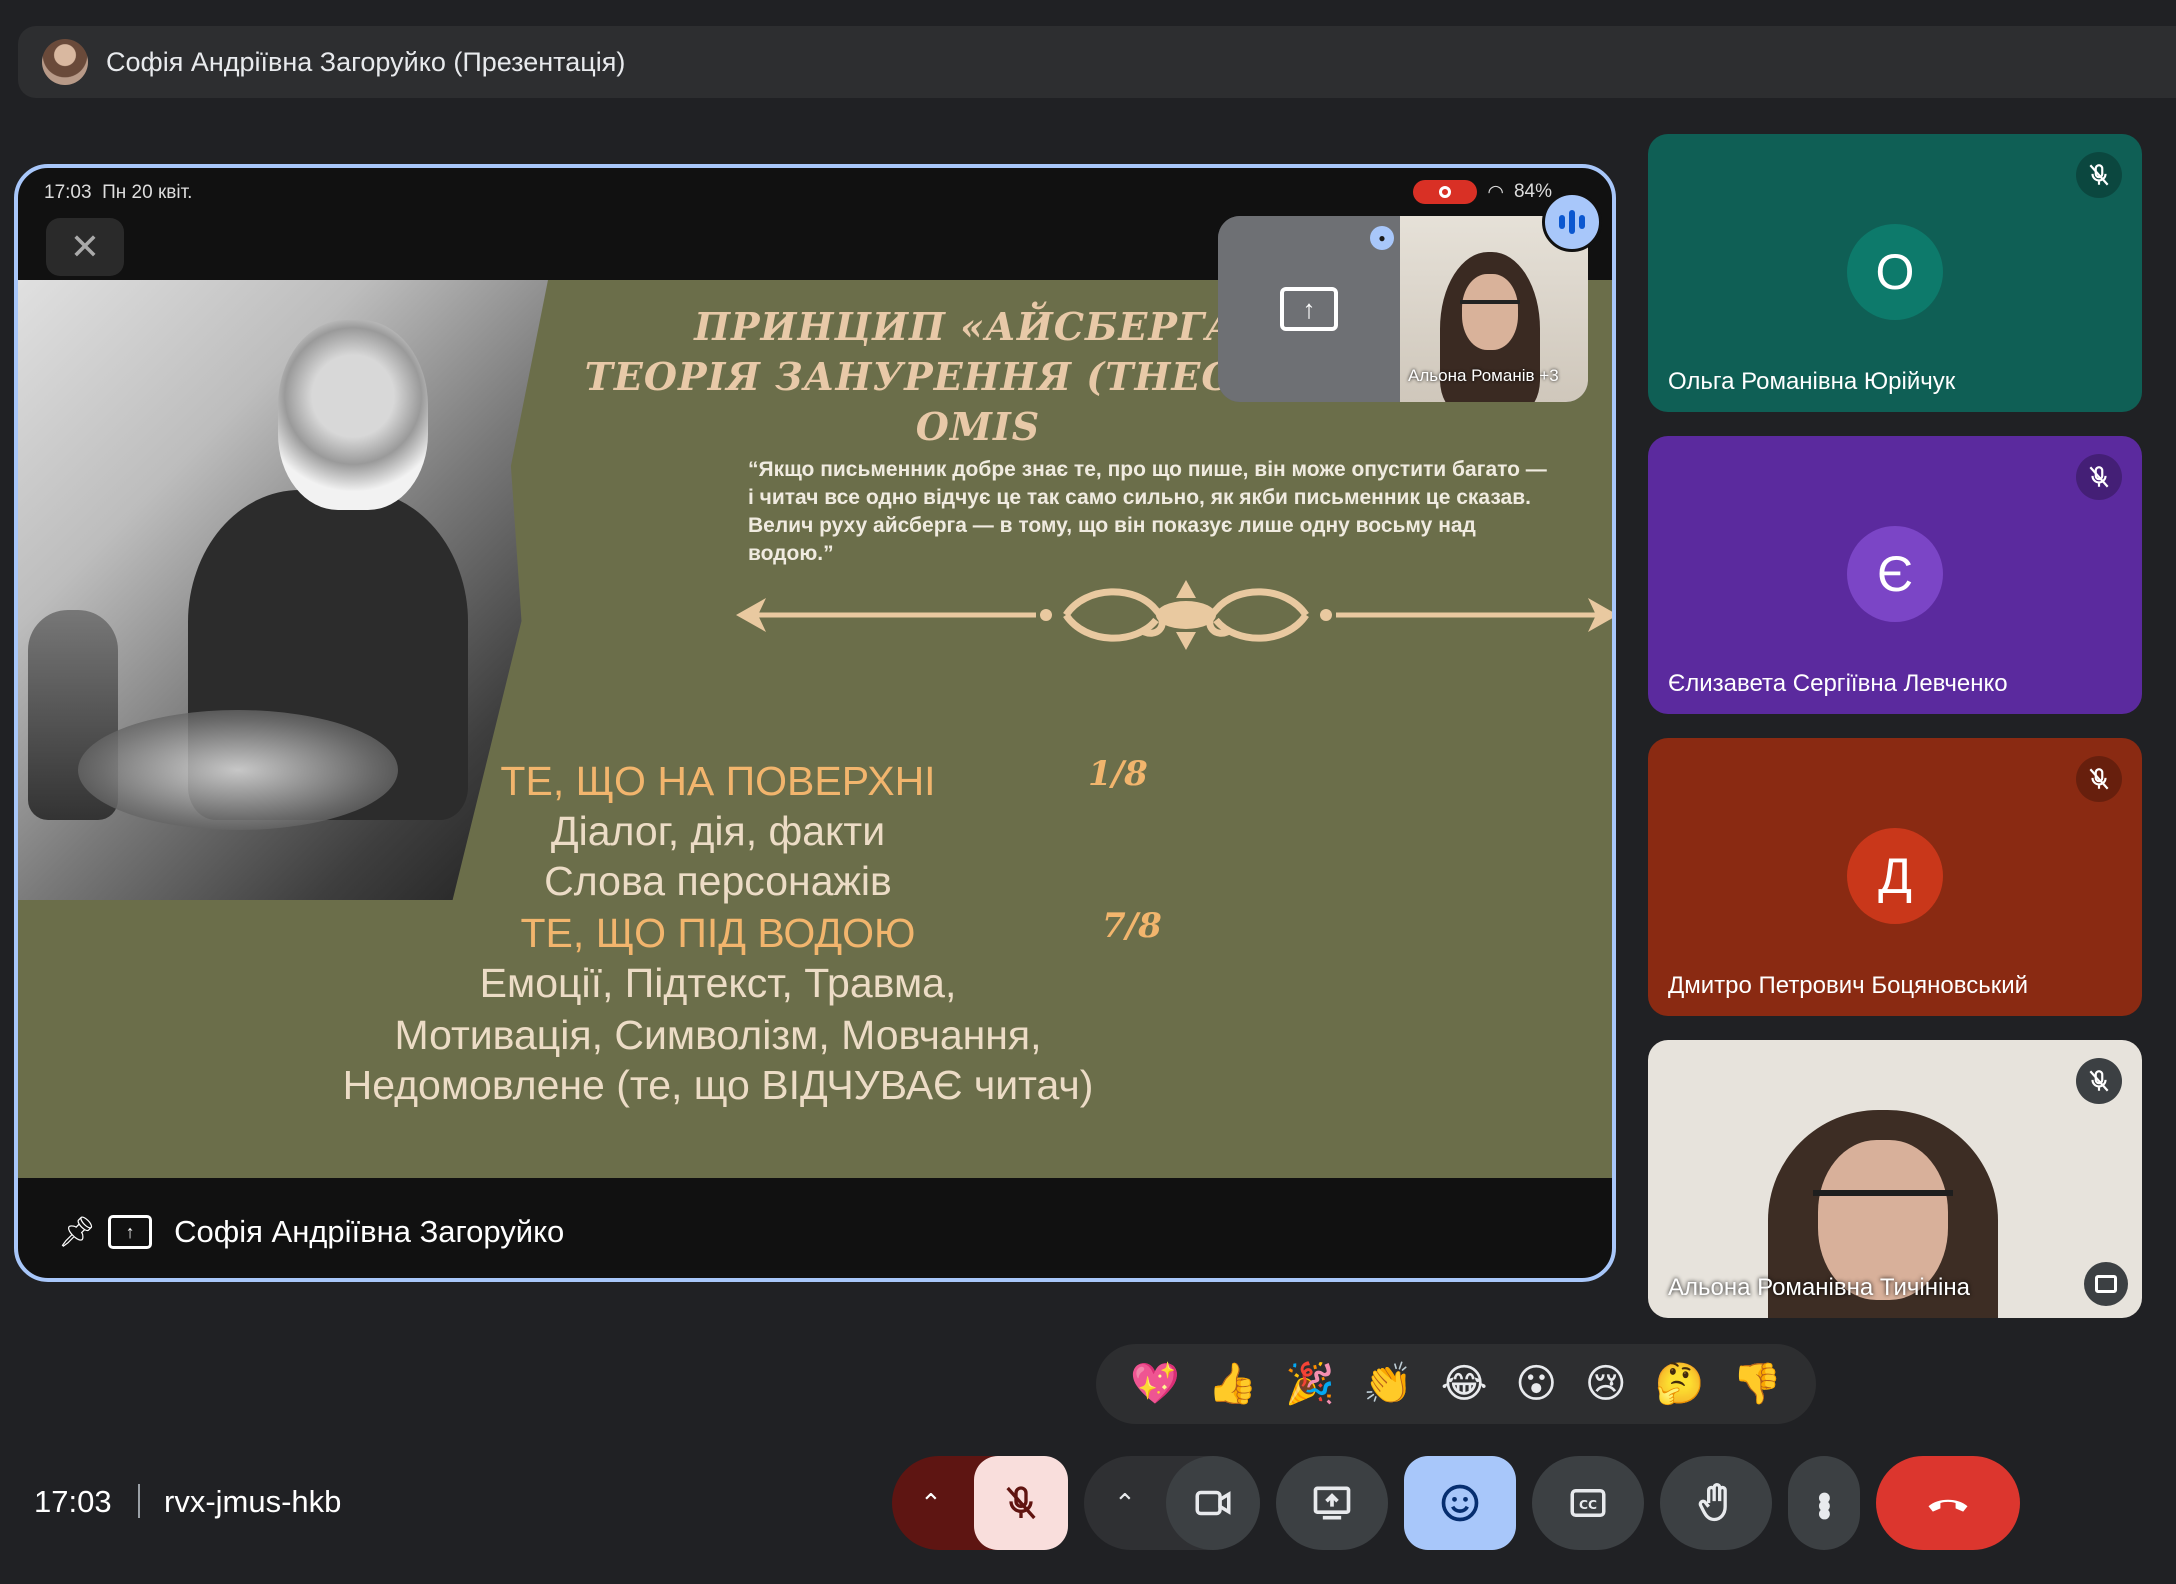 The image size is (2176, 1584). I want to click on device-status-right: ◠ 84%, so click(1482, 192).